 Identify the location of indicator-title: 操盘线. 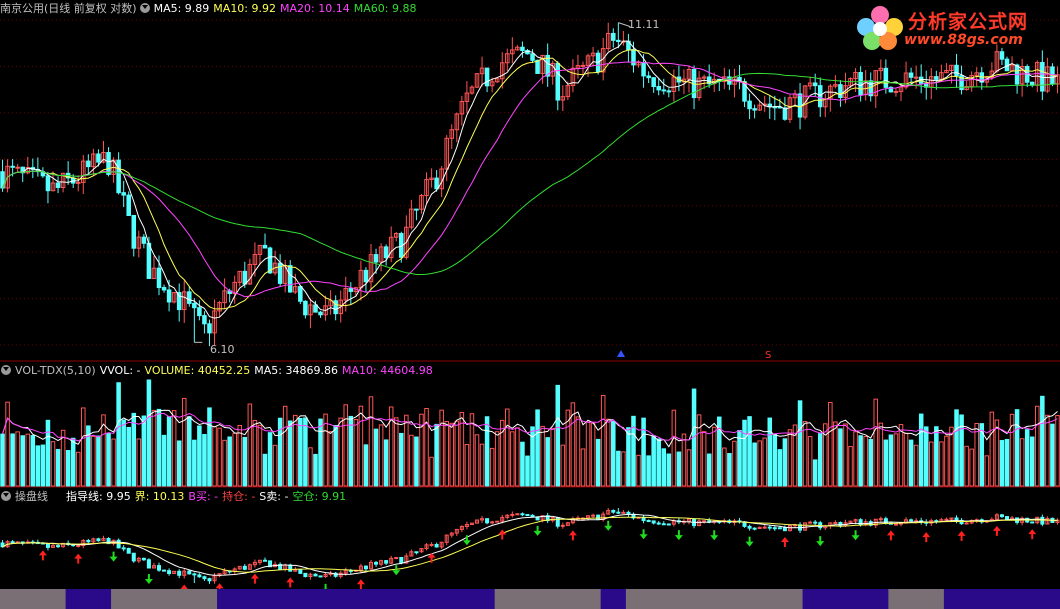
(31, 496).